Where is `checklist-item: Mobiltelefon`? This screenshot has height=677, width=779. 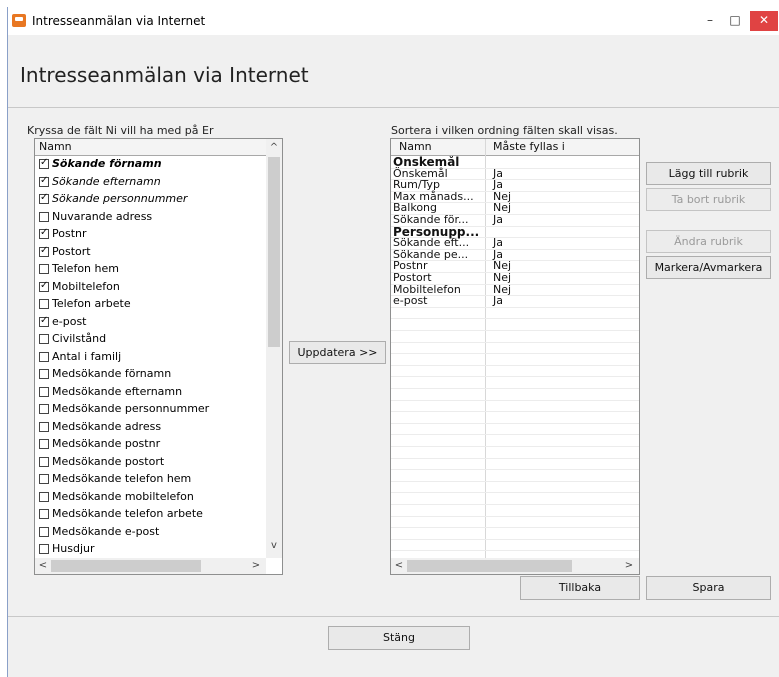 checklist-item: Mobiltelefon is located at coordinates (79, 288).